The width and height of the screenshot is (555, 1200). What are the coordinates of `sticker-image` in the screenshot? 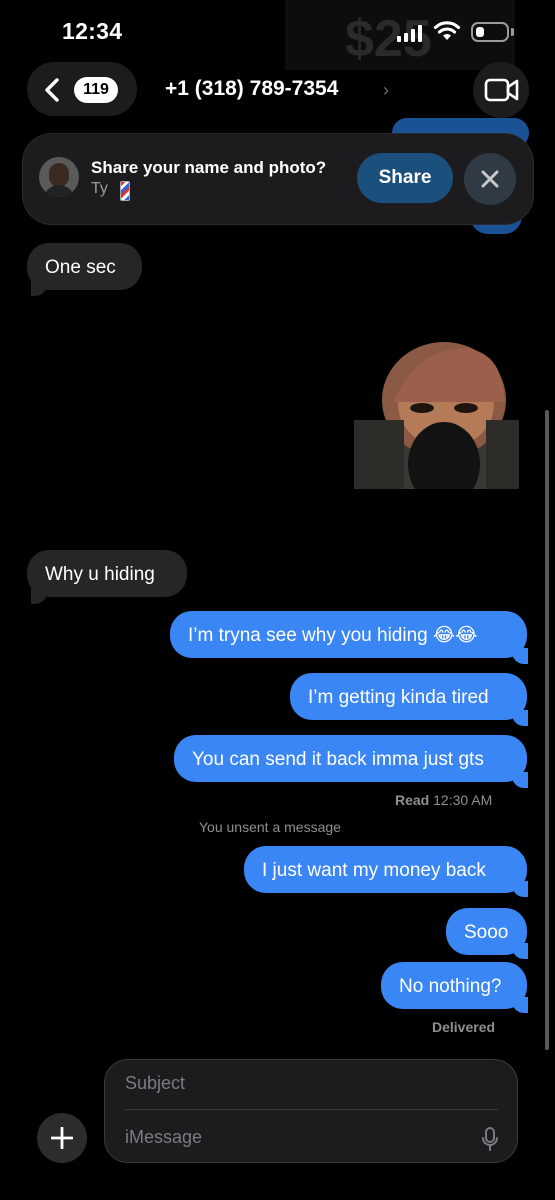 It's located at (436, 415).